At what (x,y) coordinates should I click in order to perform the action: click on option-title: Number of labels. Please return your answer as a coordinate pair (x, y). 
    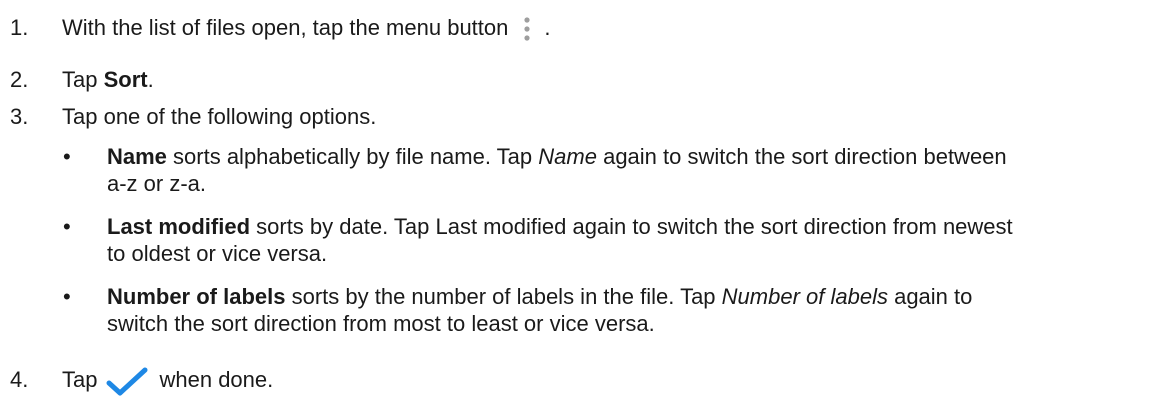
    Looking at the image, I should click on (196, 296).